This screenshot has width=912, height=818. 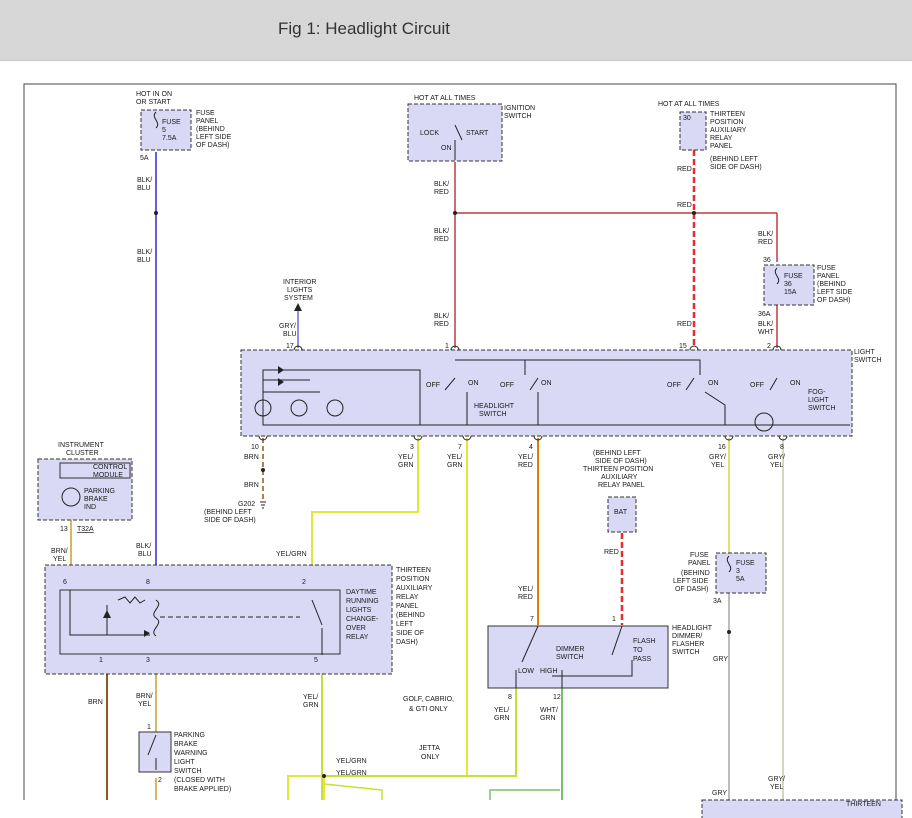 I want to click on label-brn-3: BRN, so click(x=95, y=702).